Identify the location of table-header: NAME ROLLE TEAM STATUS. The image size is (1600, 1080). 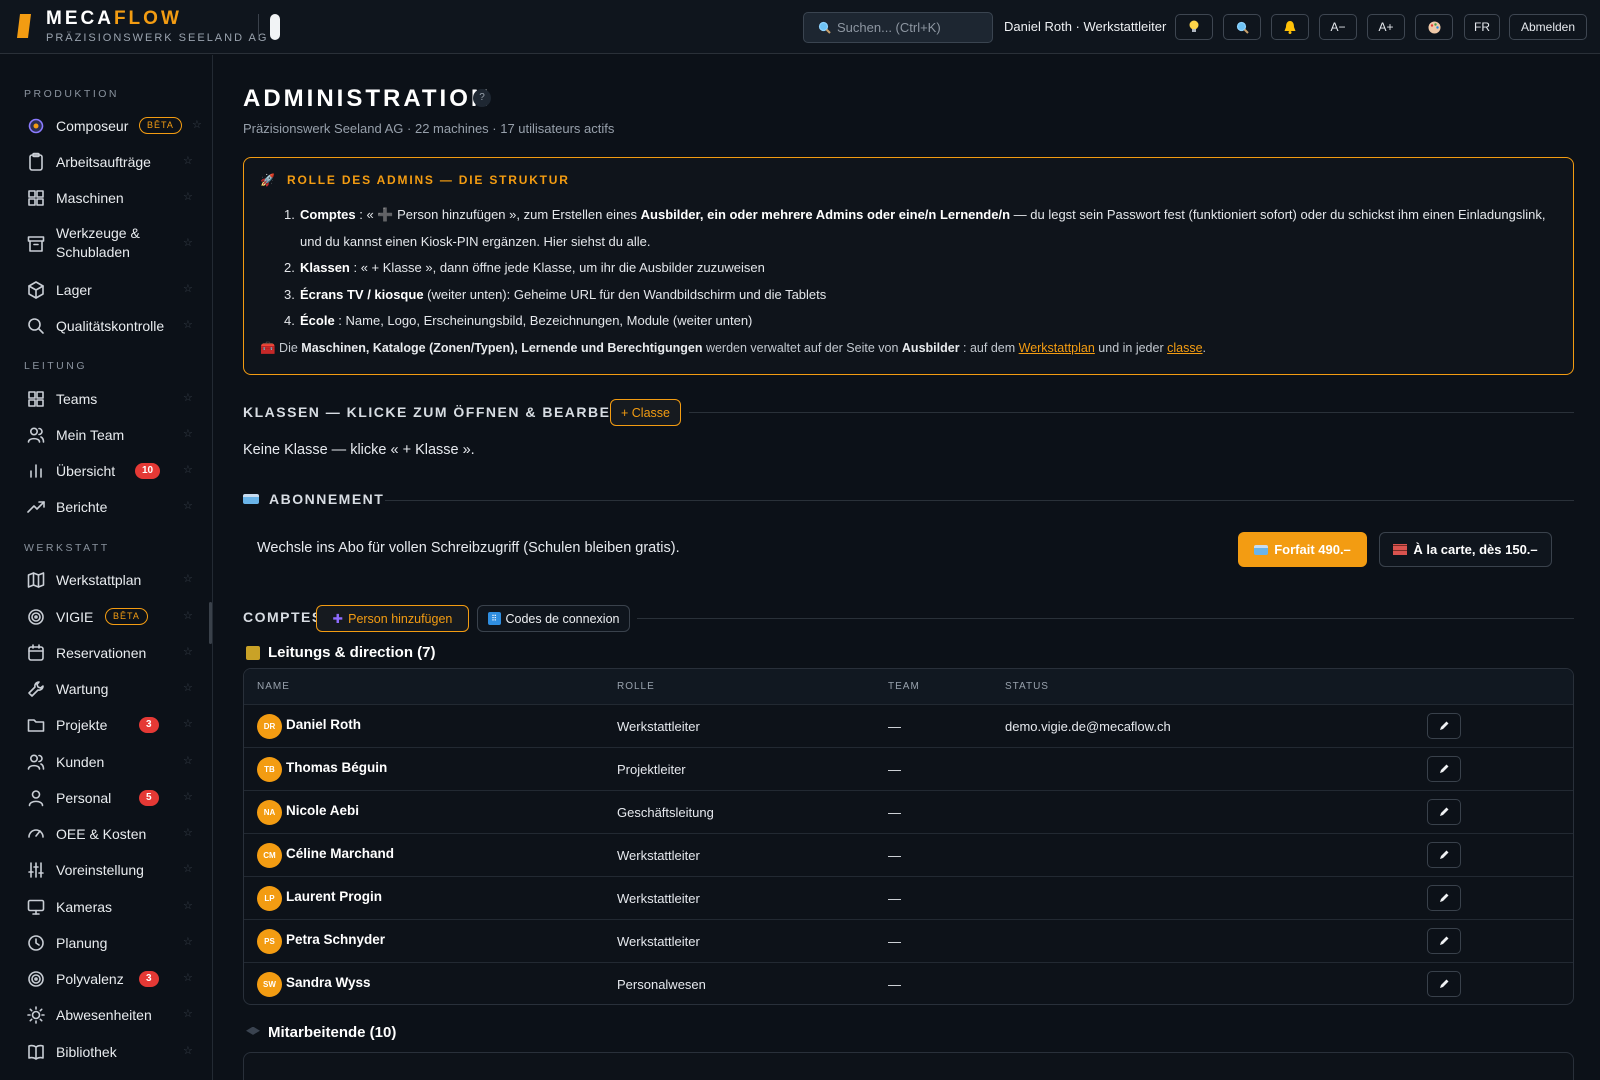
(908, 686).